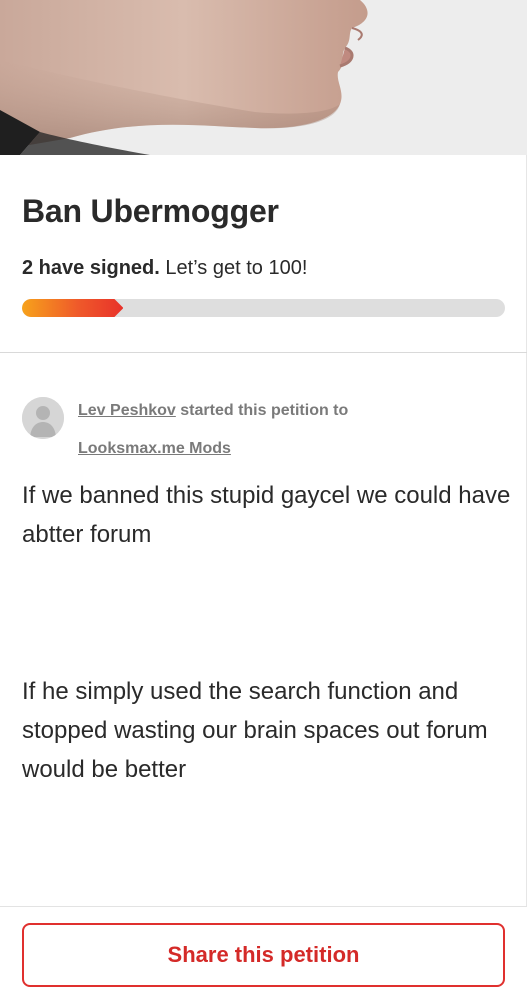 The image size is (527, 1000). Describe the element at coordinates (127, 410) in the screenshot. I see `author-link: Lev Peshkov` at that location.